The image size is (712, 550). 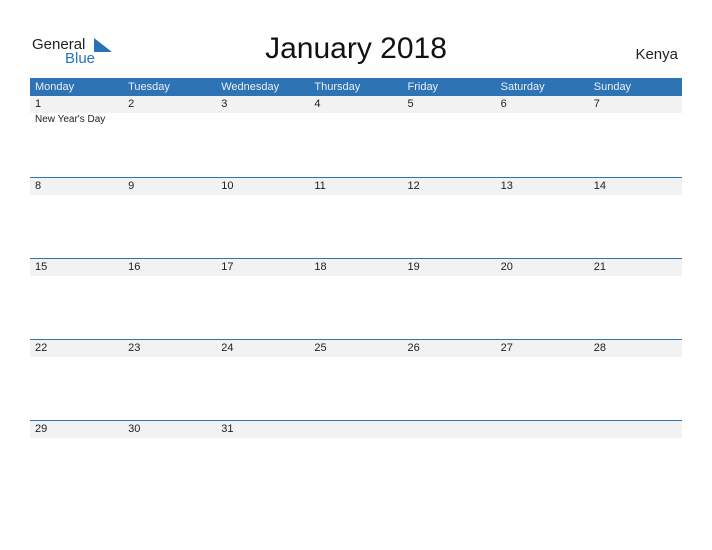 What do you see at coordinates (522, 87) in the screenshot?
I see `weekday-saturday: Saturday` at bounding box center [522, 87].